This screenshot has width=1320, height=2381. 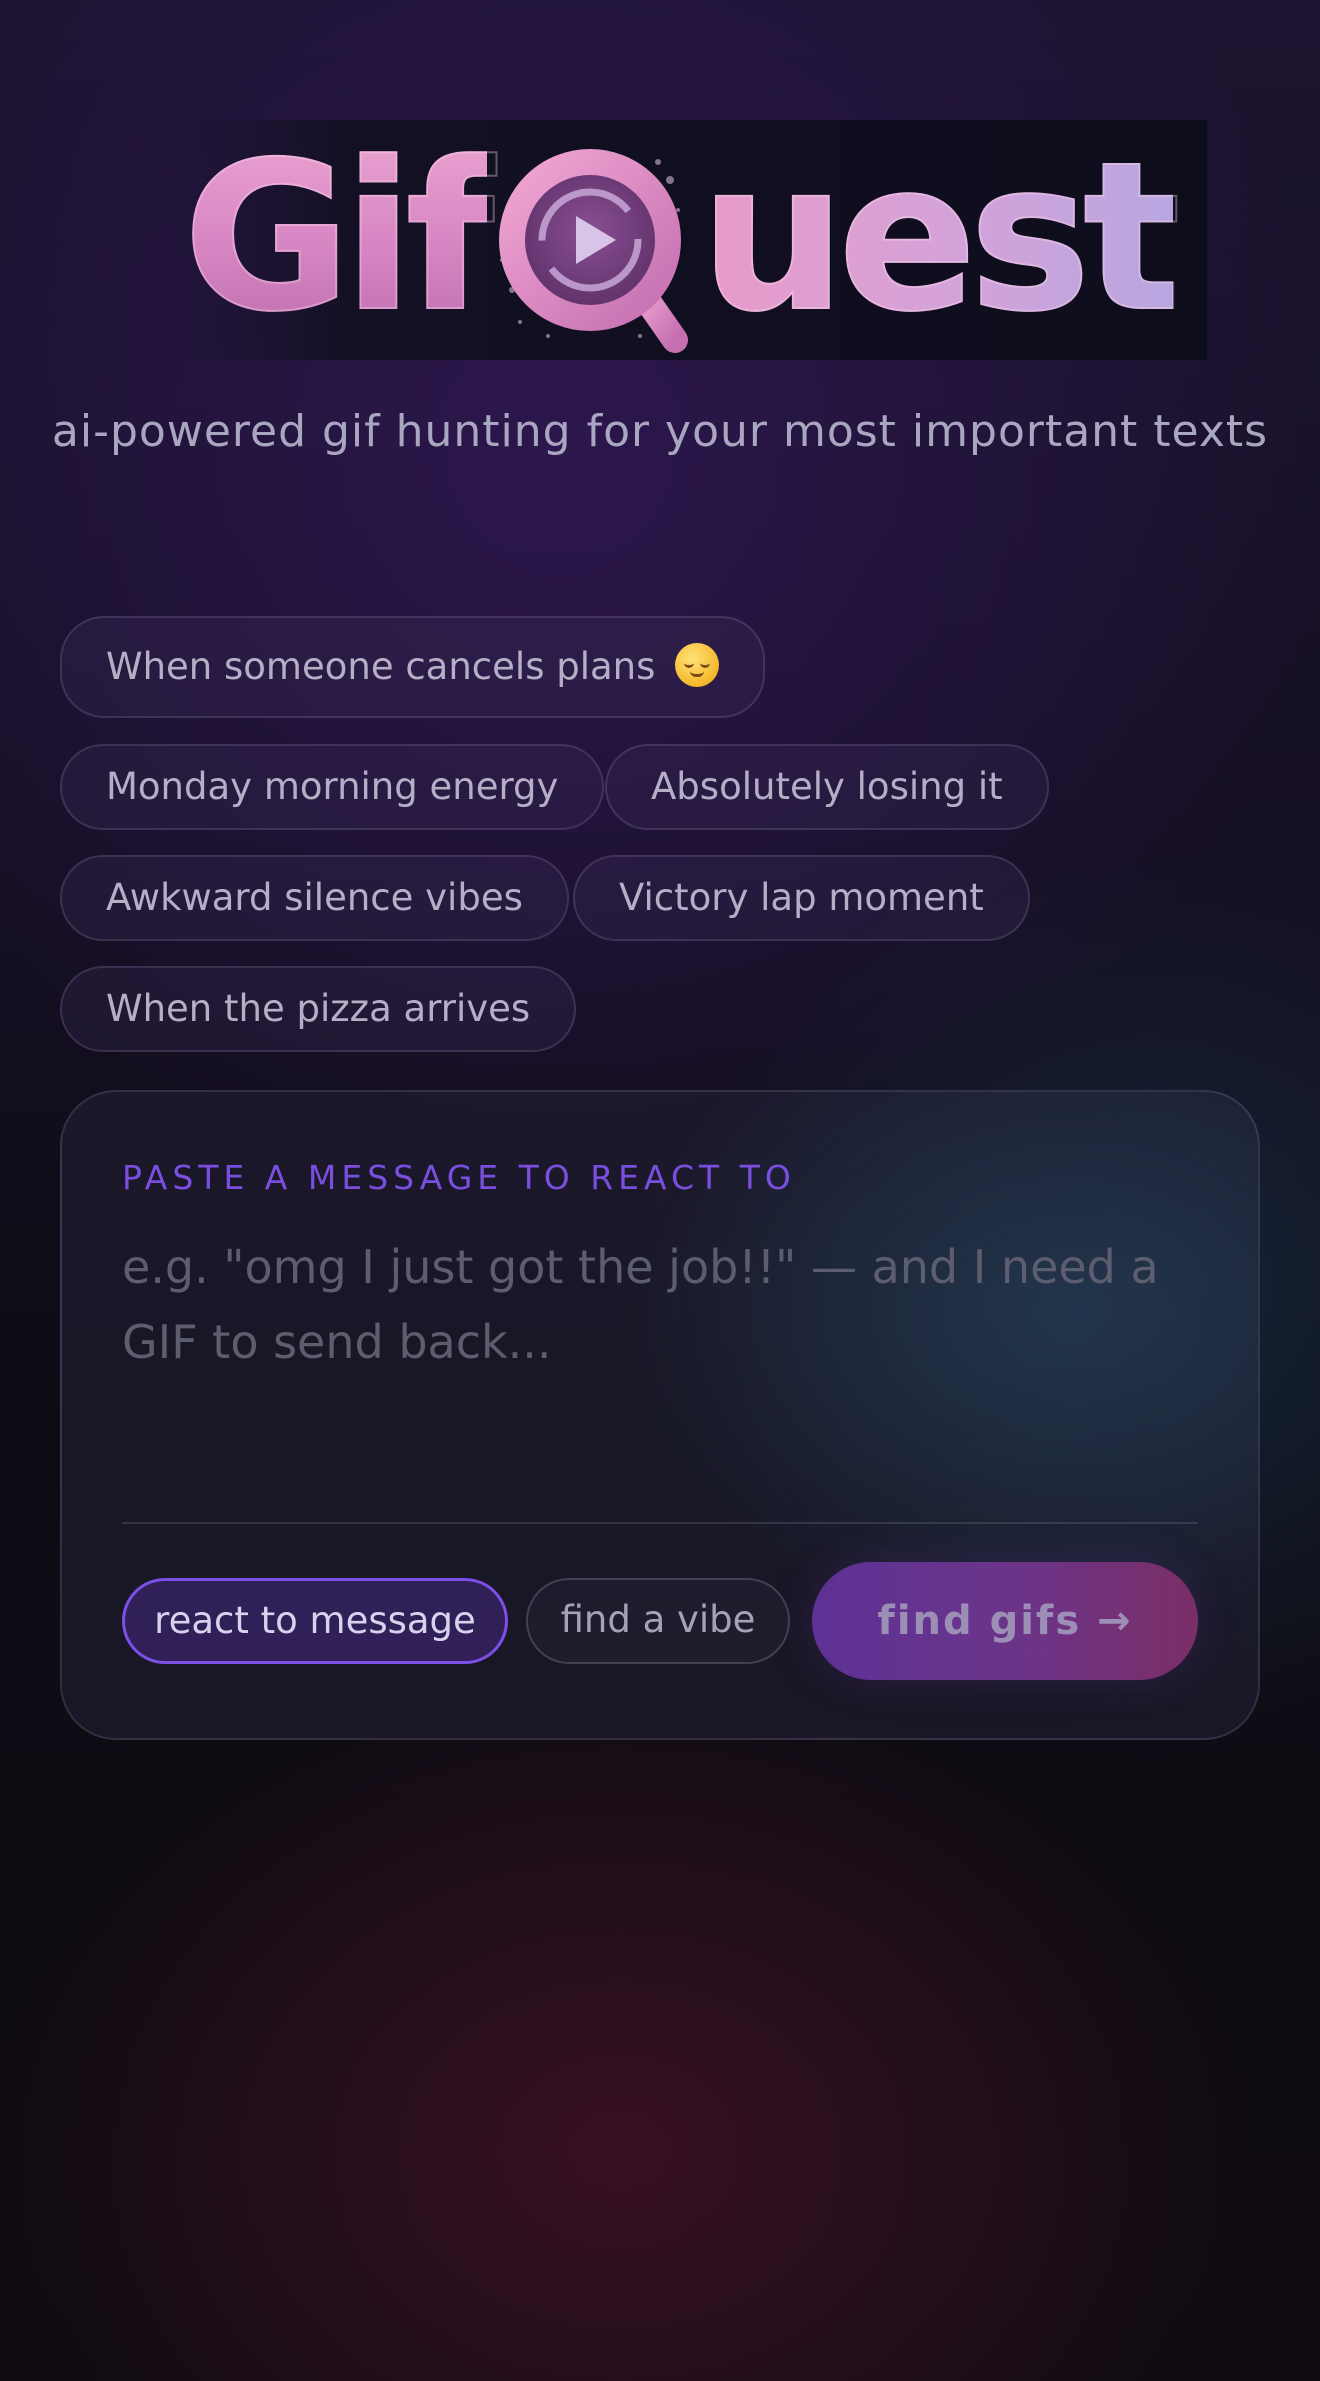 I want to click on logo-text-uest: uest, so click(x=940, y=238).